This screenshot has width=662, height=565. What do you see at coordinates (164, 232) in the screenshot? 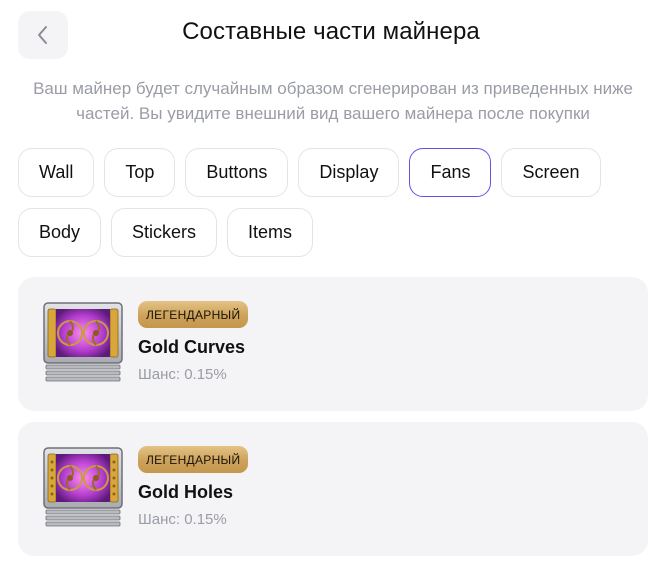
I see `tab-stickers: Stickers` at bounding box center [164, 232].